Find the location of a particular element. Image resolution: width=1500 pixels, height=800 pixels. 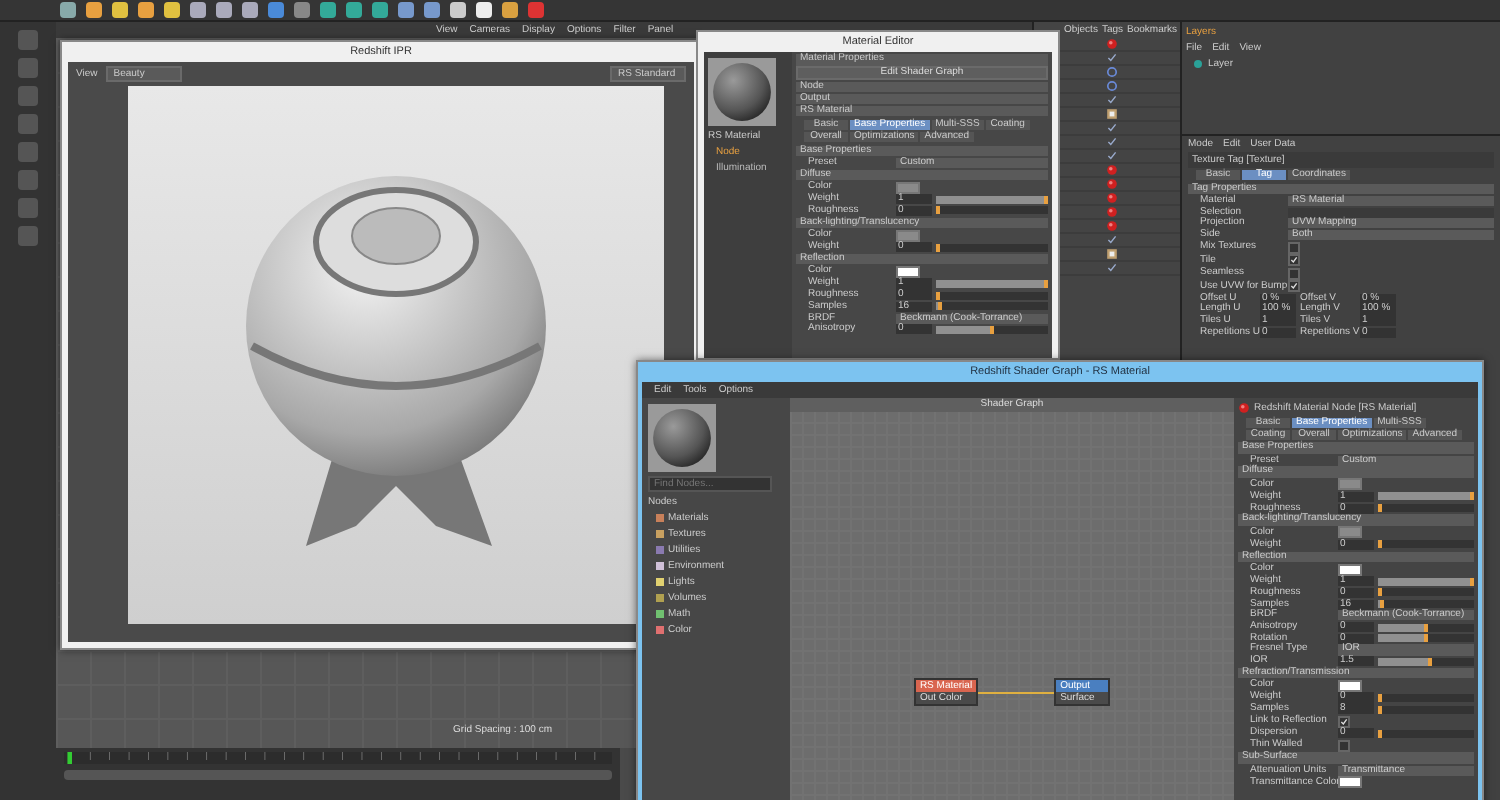

input-field is located at coordinates (1391, 212).